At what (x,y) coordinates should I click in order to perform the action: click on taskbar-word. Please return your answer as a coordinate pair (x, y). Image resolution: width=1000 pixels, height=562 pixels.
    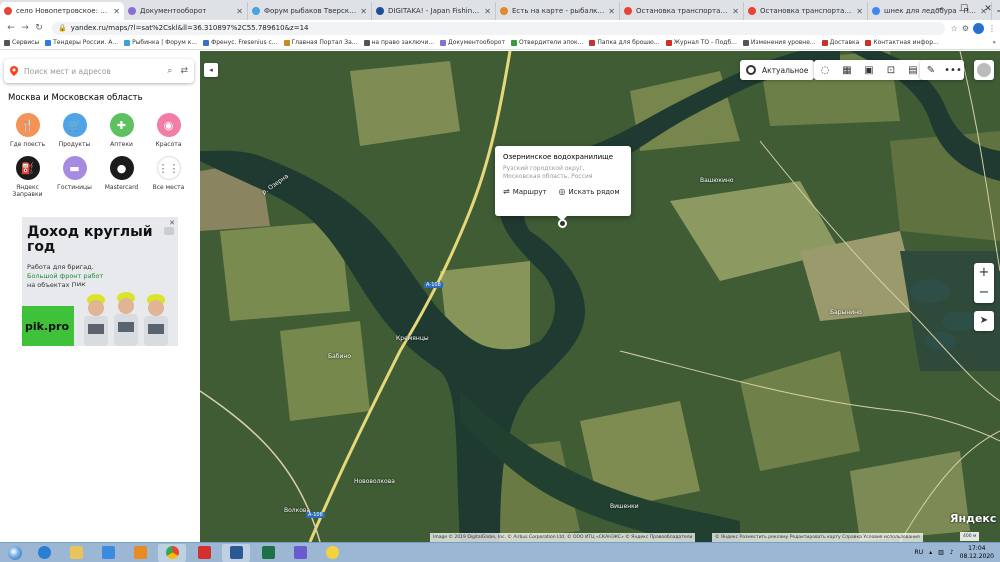
    Looking at the image, I should click on (236, 552).